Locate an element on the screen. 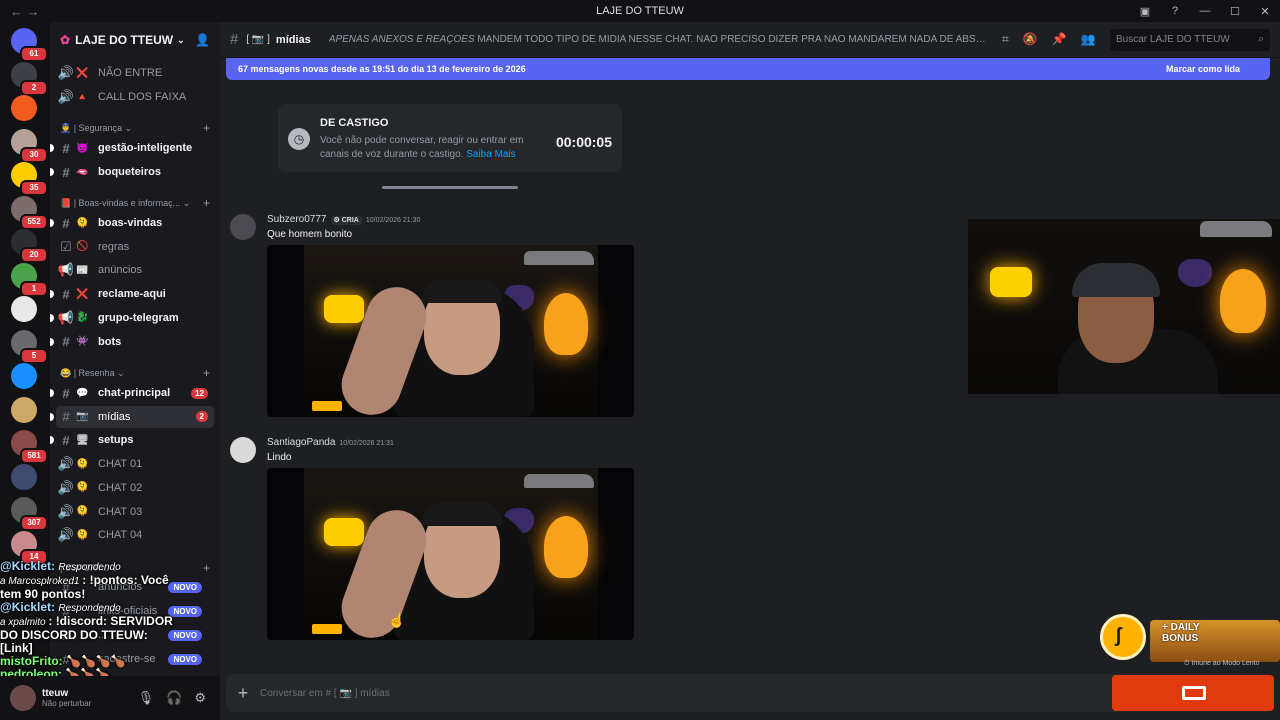 The width and height of the screenshot is (1280, 720). microphone-icon: 🎙 is located at coordinates (146, 698).